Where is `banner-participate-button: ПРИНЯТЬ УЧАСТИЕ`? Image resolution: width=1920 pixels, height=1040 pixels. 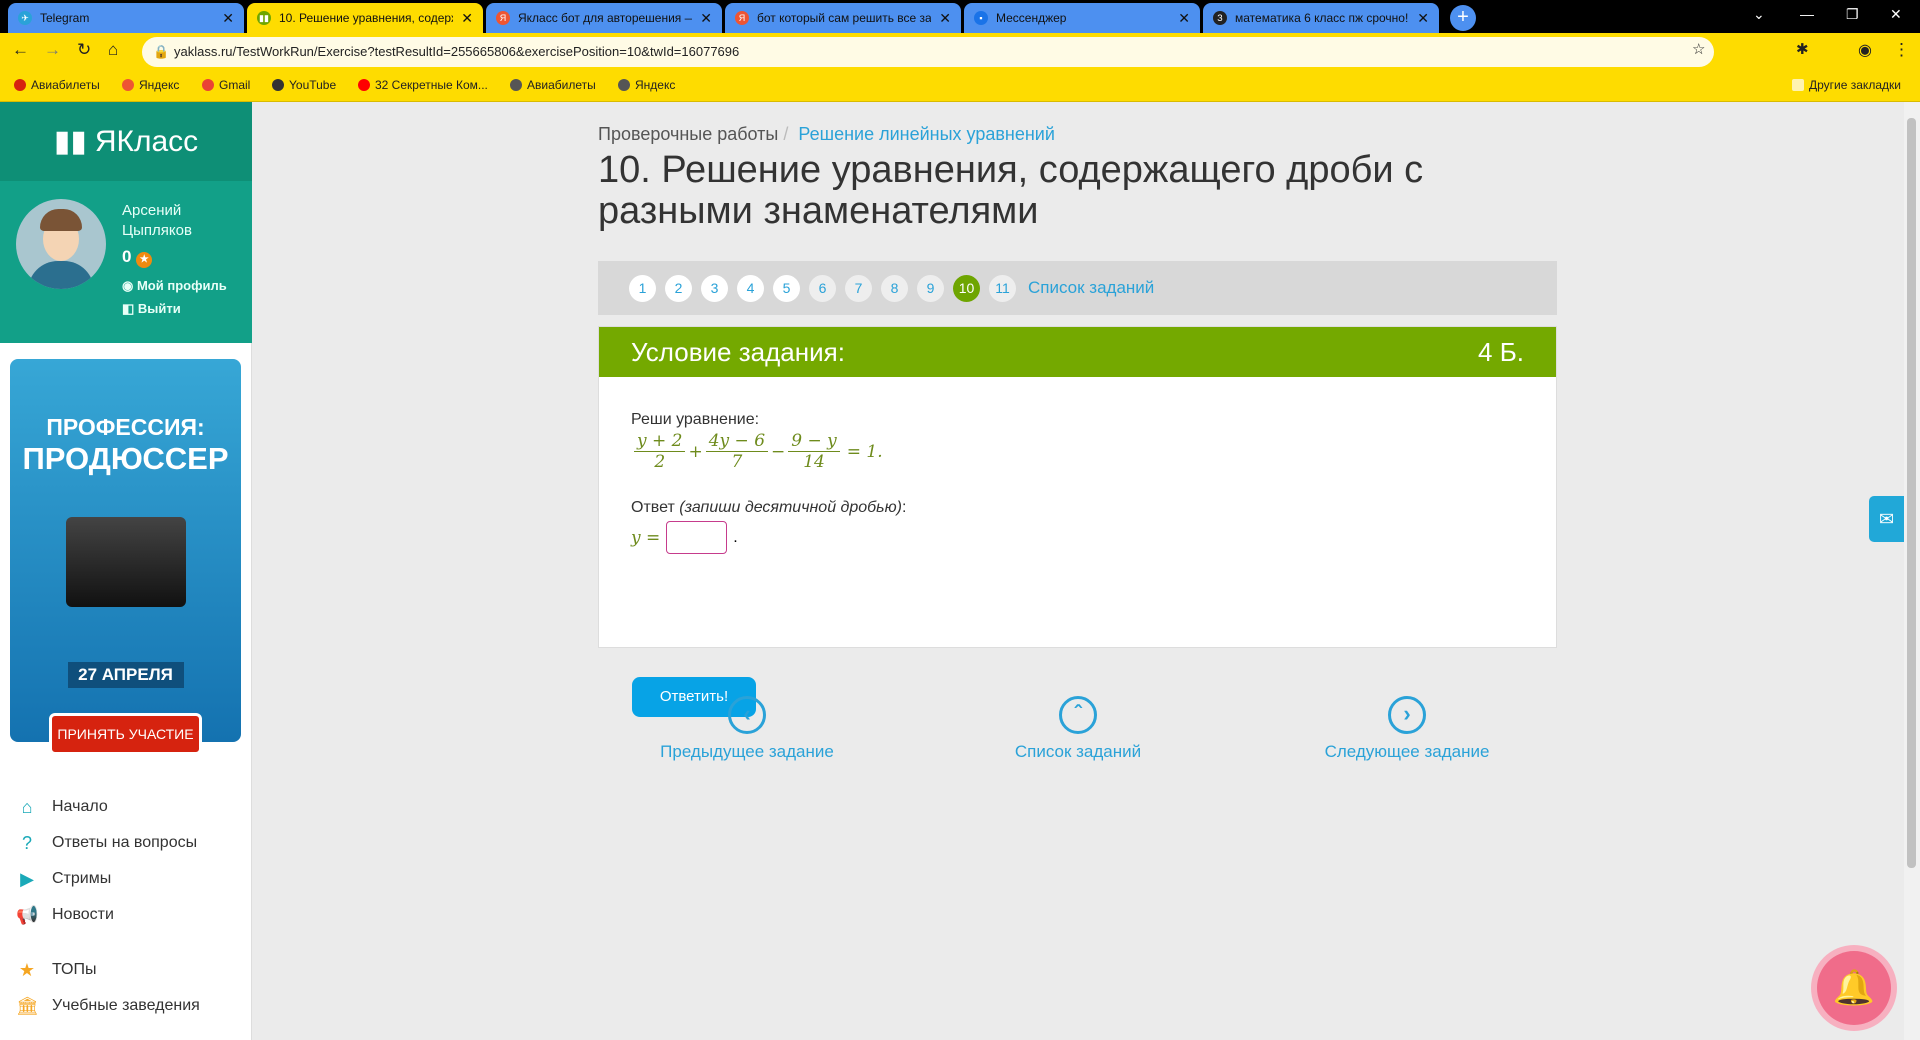
banner-participate-button: ПРИНЯТЬ УЧАСТИЕ is located at coordinates (125, 734).